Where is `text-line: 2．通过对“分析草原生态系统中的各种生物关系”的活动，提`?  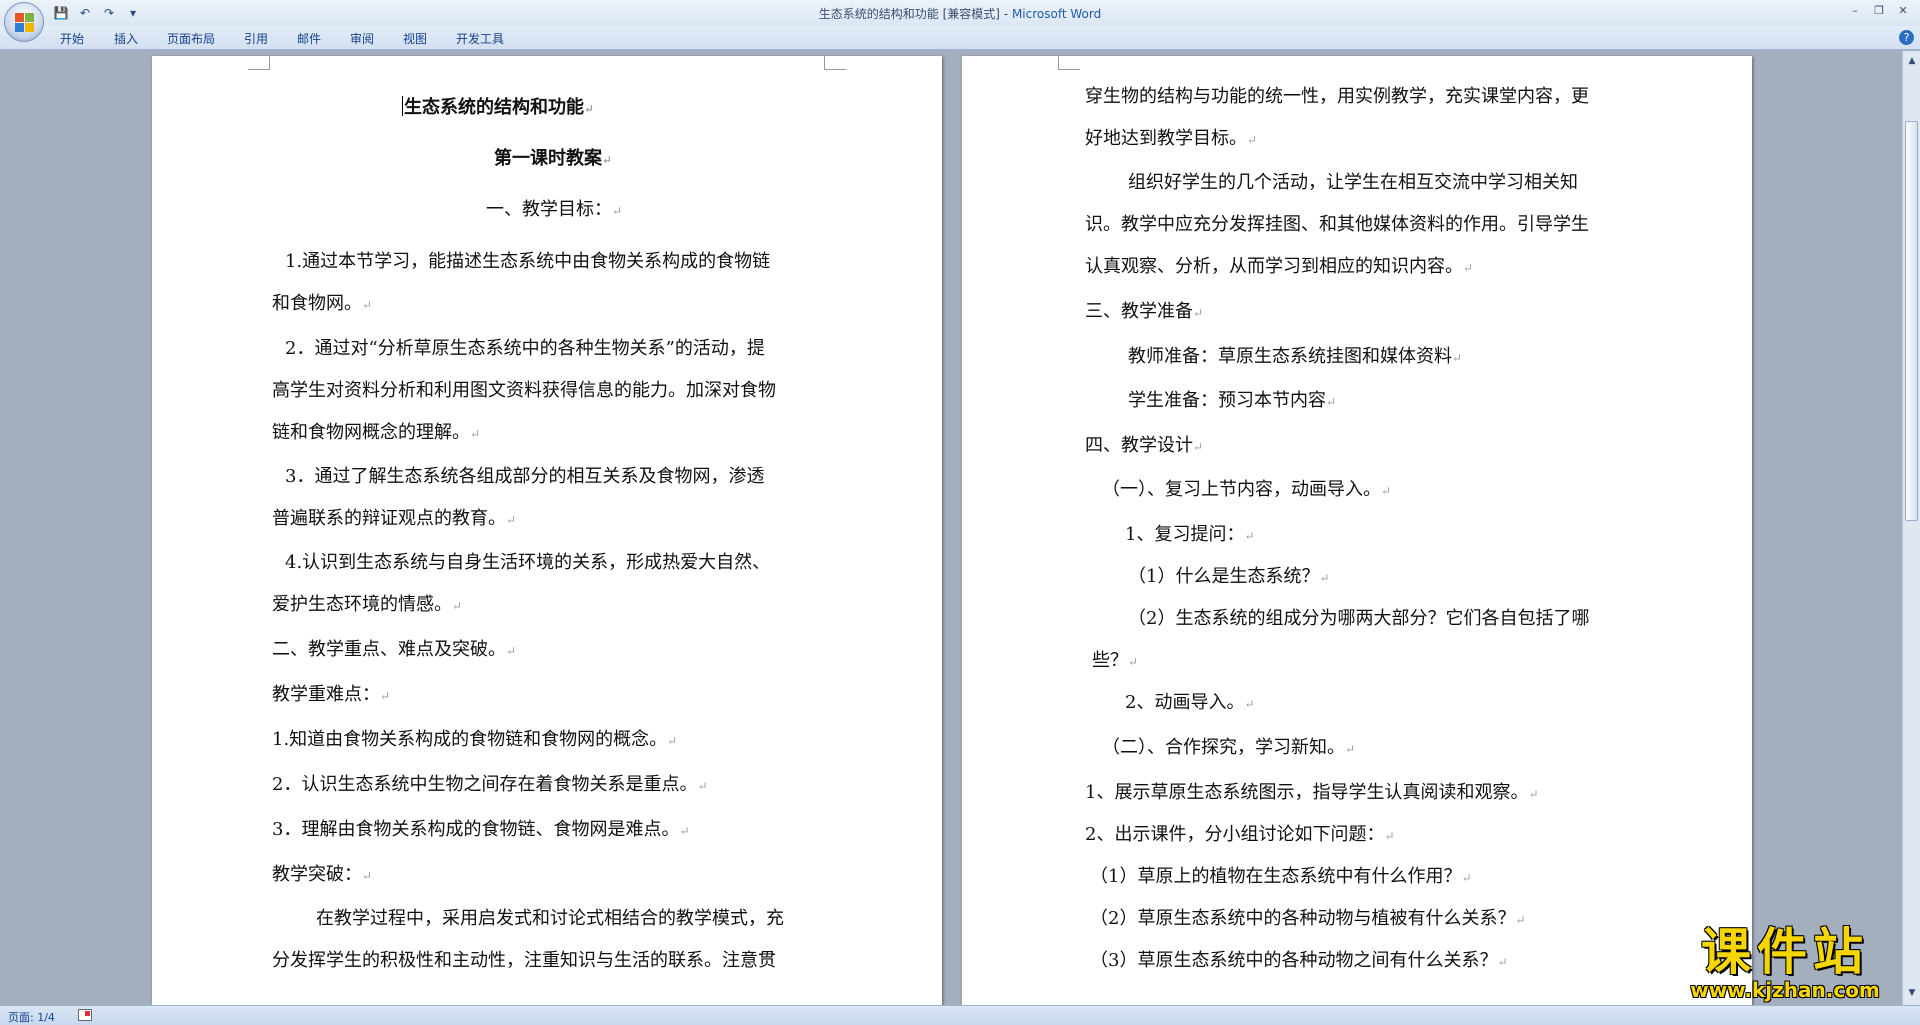 text-line: 2．通过对“分析草原生态系统中的各种生物关系”的活动，提 is located at coordinates (525, 349).